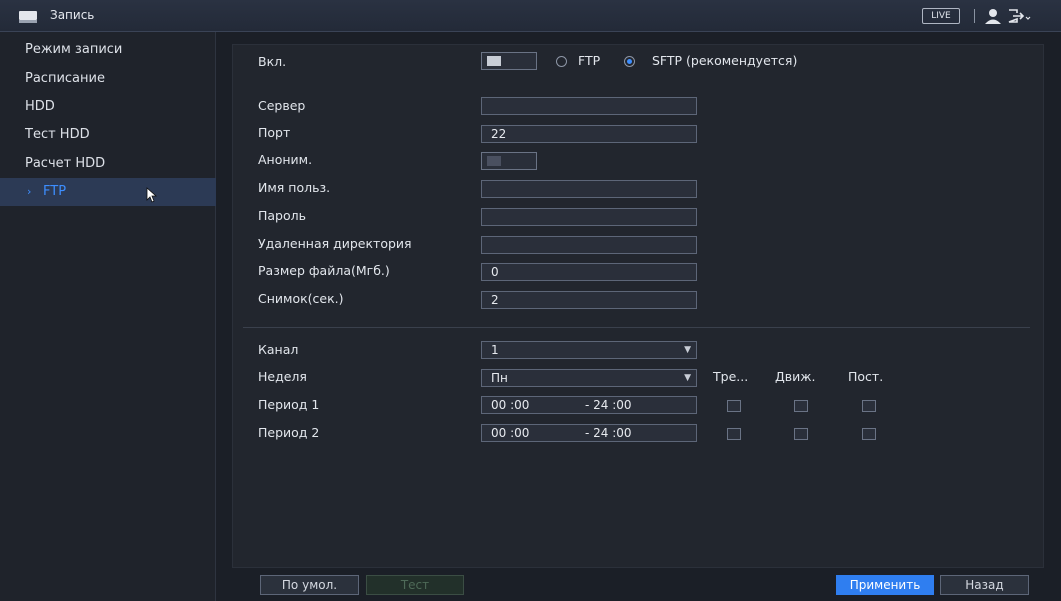  What do you see at coordinates (272, 61) in the screenshot?
I see `enable-label: Вкл.` at bounding box center [272, 61].